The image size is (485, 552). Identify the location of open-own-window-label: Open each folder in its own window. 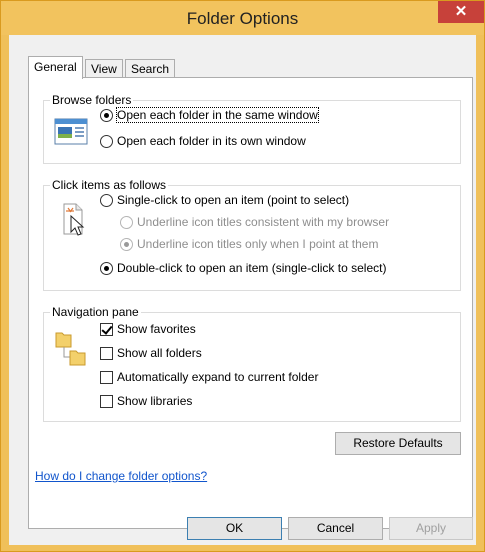
(211, 141).